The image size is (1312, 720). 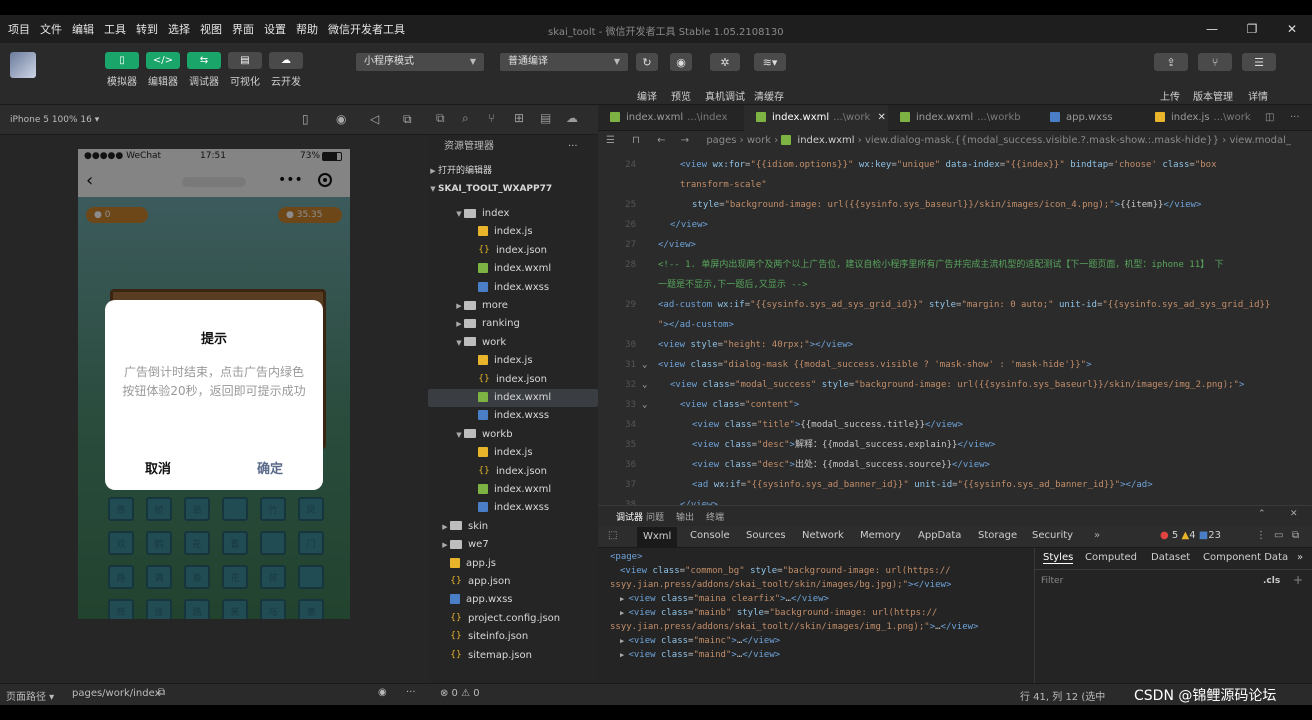 I want to click on menu-item: 选择, so click(x=179, y=29).